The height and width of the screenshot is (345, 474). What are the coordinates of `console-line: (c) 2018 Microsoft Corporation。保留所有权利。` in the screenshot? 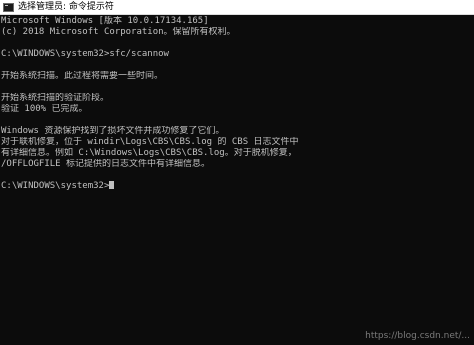 It's located at (118, 32).